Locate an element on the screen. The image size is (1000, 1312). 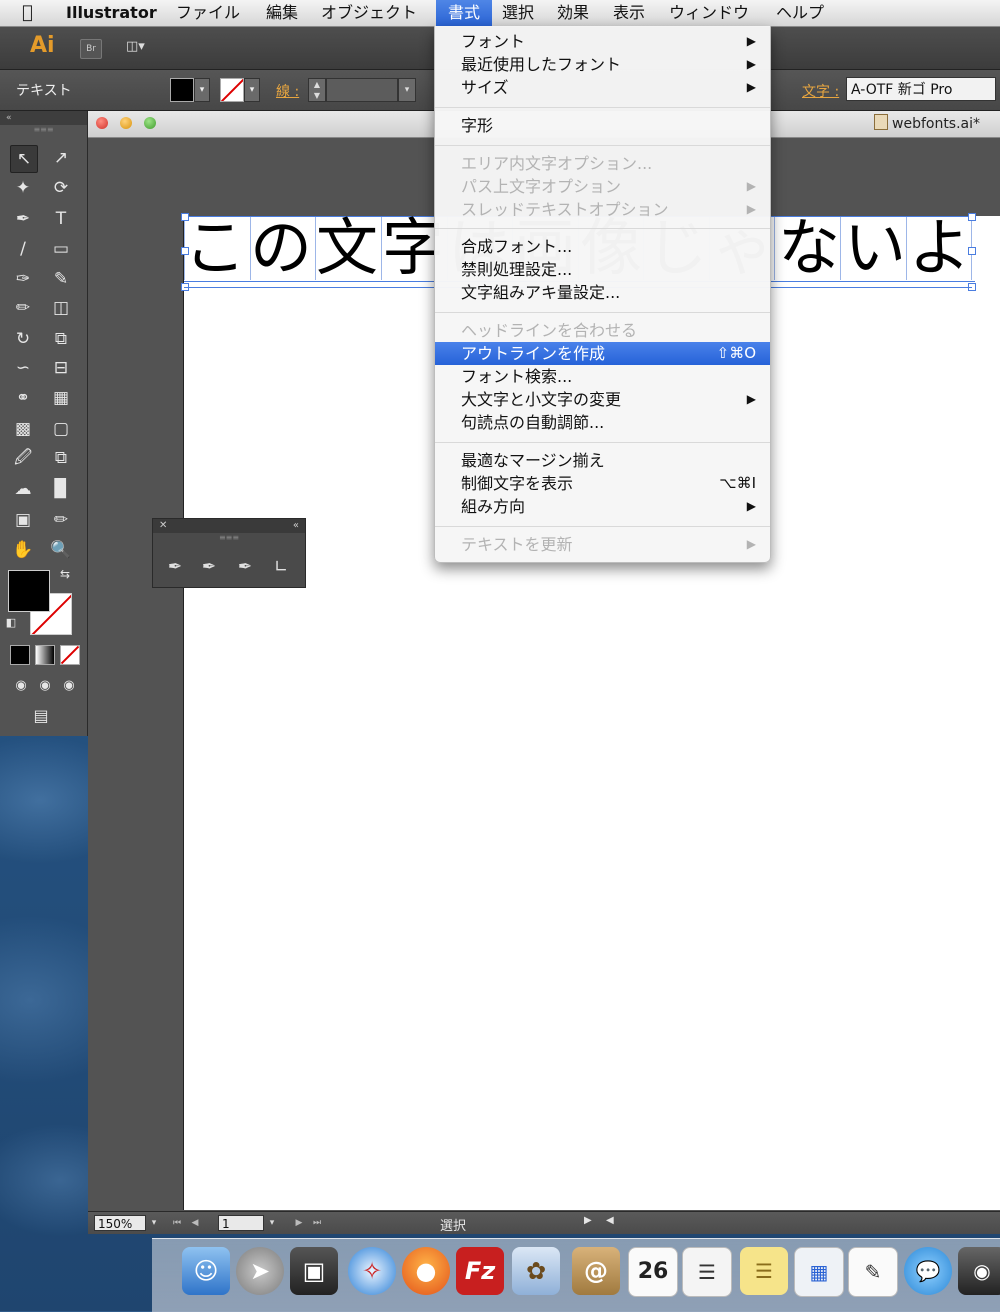
tools-panel-collapse-icon: « is located at coordinates (43, 118).